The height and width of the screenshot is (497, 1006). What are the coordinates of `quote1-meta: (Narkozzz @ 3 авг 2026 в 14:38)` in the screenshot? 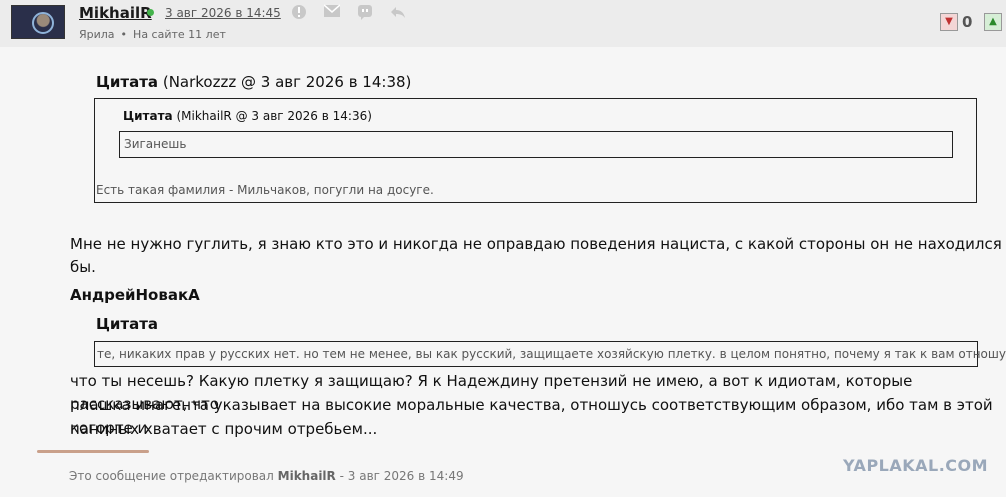 It's located at (287, 82).